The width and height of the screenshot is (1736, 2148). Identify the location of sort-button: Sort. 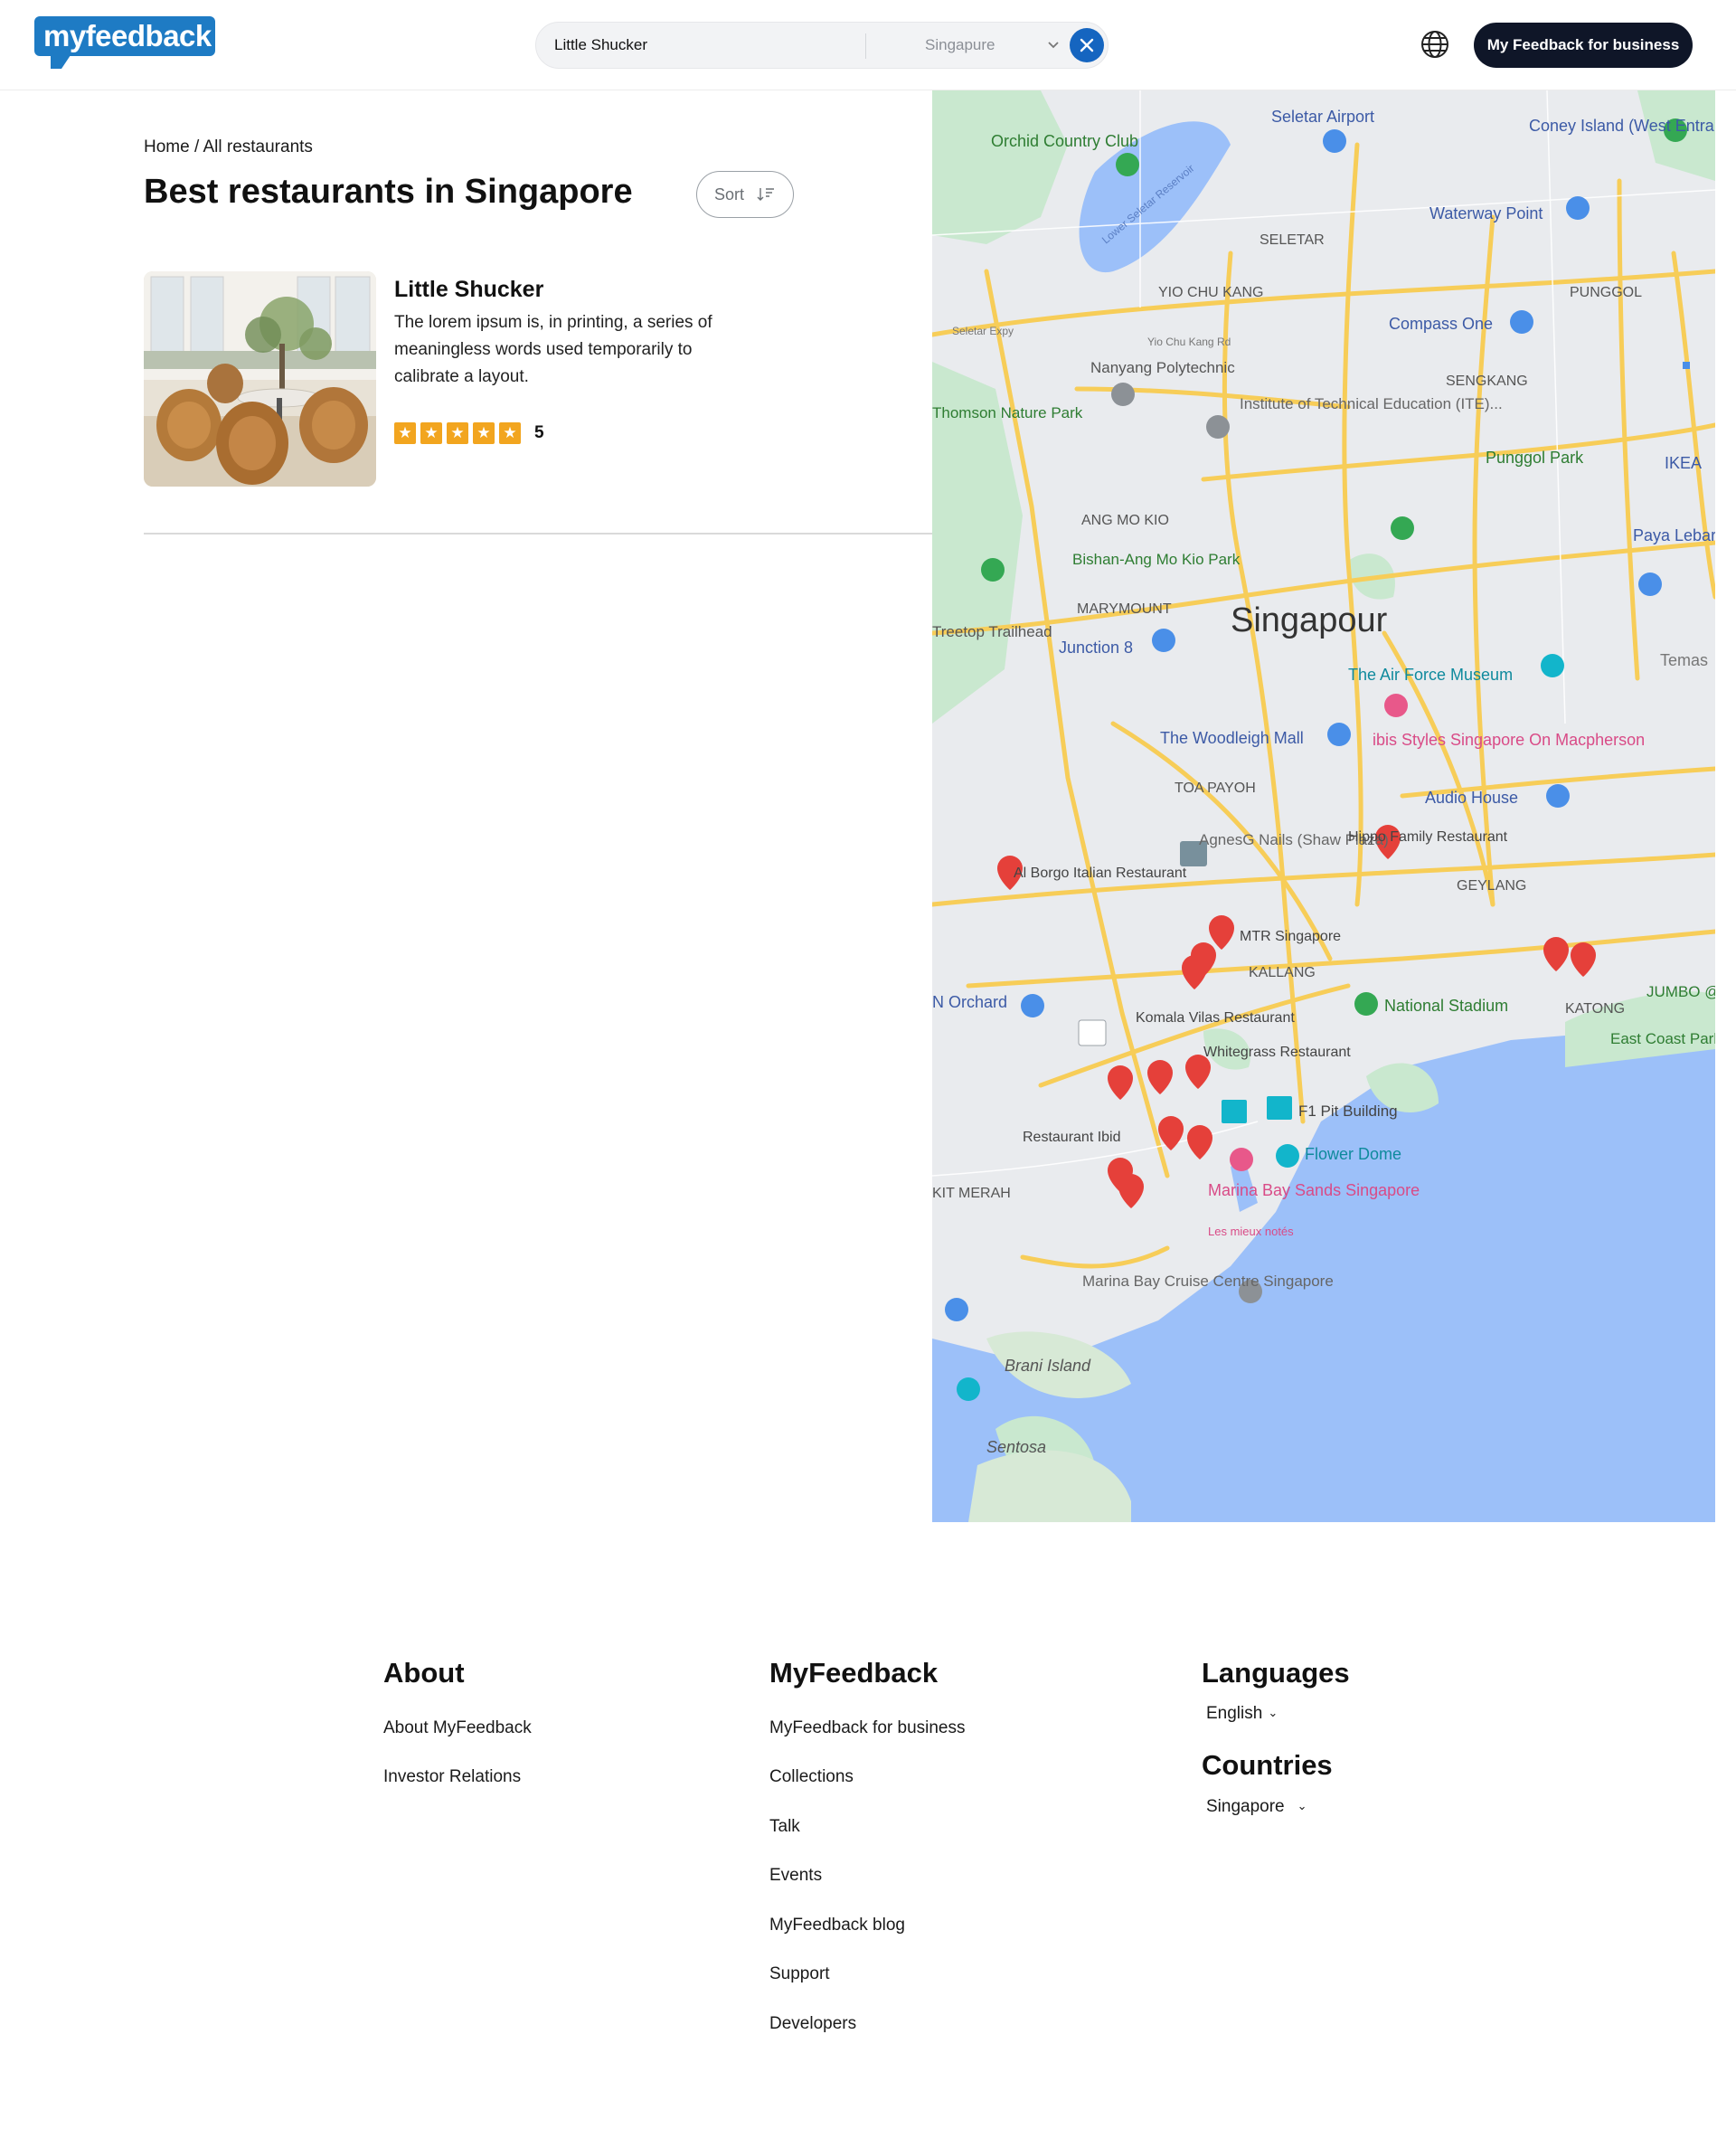
(745, 194).